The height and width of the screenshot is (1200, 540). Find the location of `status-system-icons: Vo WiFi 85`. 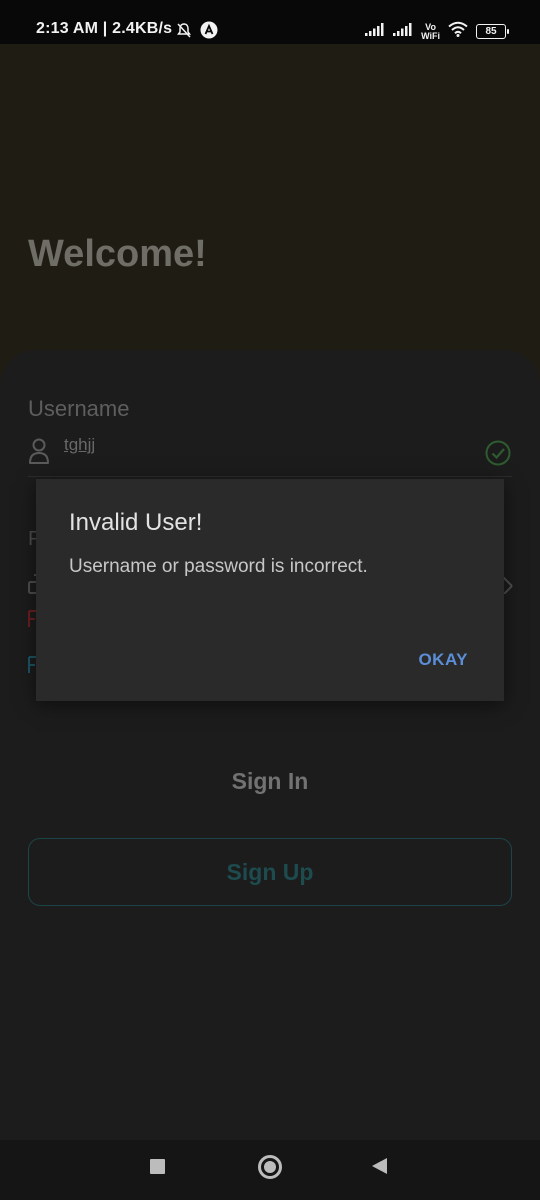

status-system-icons: Vo WiFi 85 is located at coordinates (437, 31).